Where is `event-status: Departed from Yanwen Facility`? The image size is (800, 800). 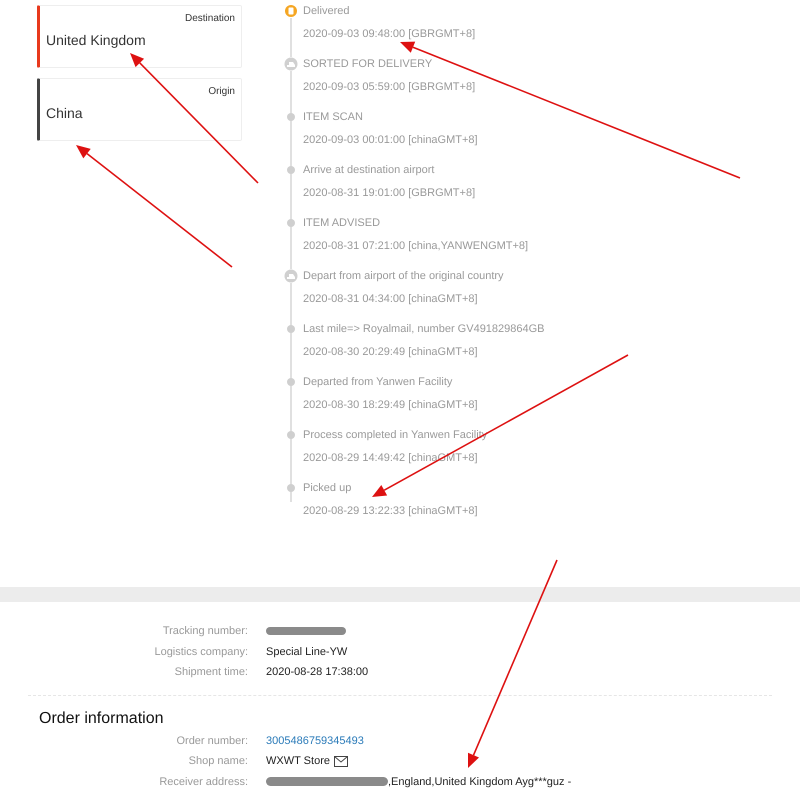 event-status: Departed from Yanwen Facility is located at coordinates (378, 382).